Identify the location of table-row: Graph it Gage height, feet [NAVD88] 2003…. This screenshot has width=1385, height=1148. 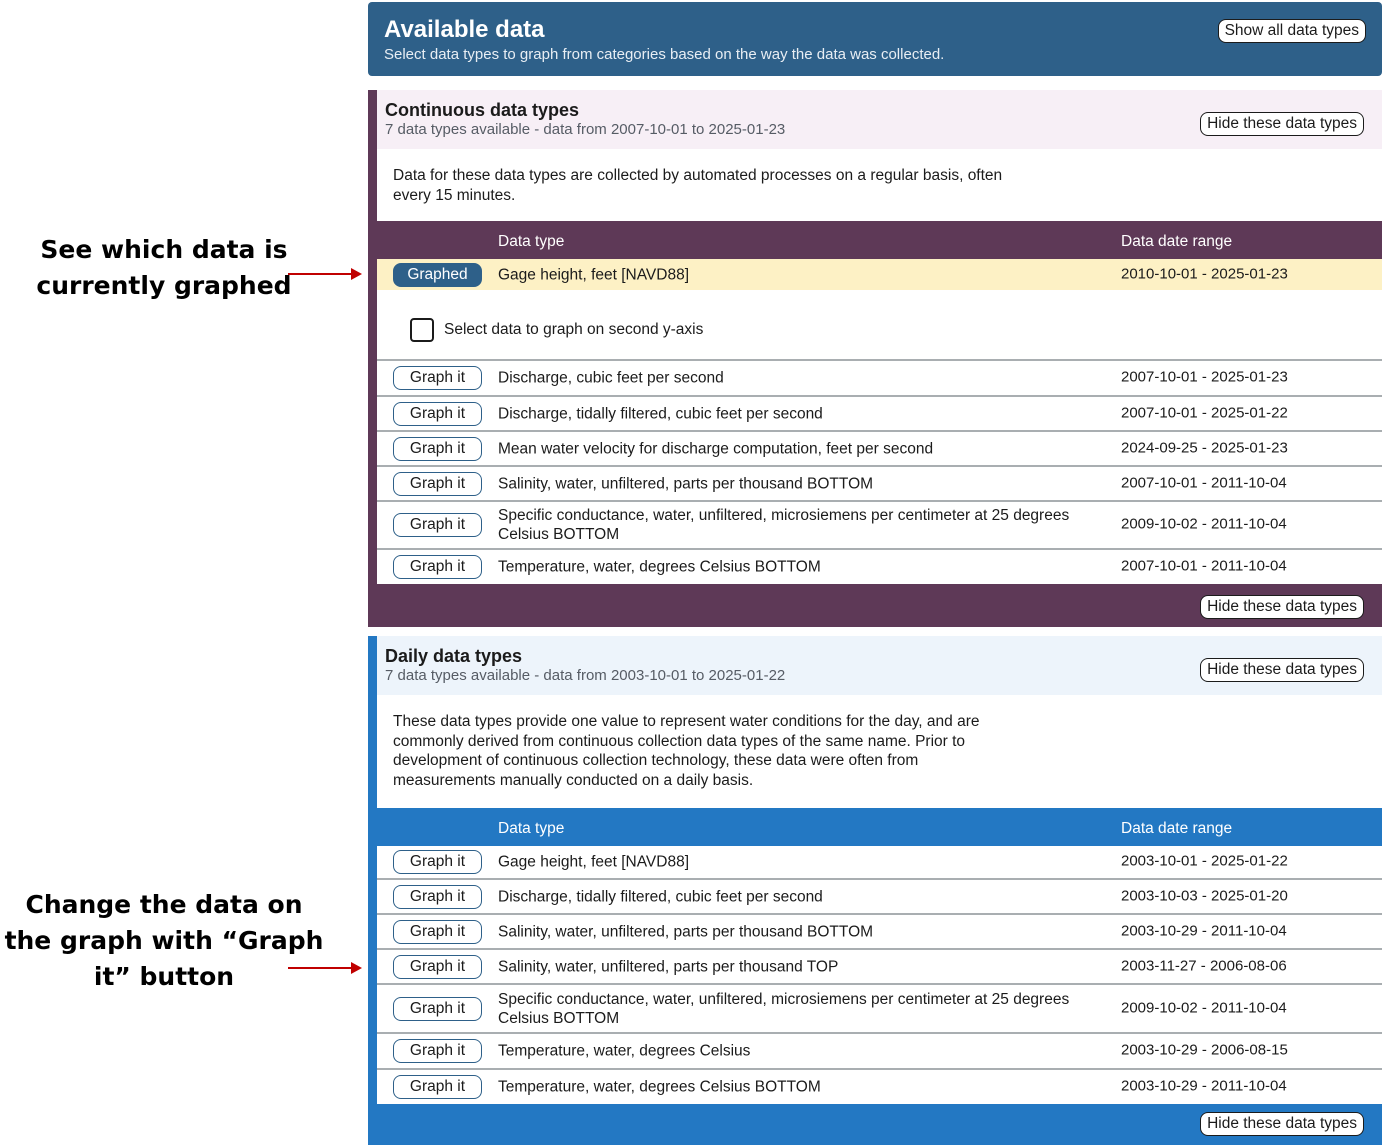
(879, 863).